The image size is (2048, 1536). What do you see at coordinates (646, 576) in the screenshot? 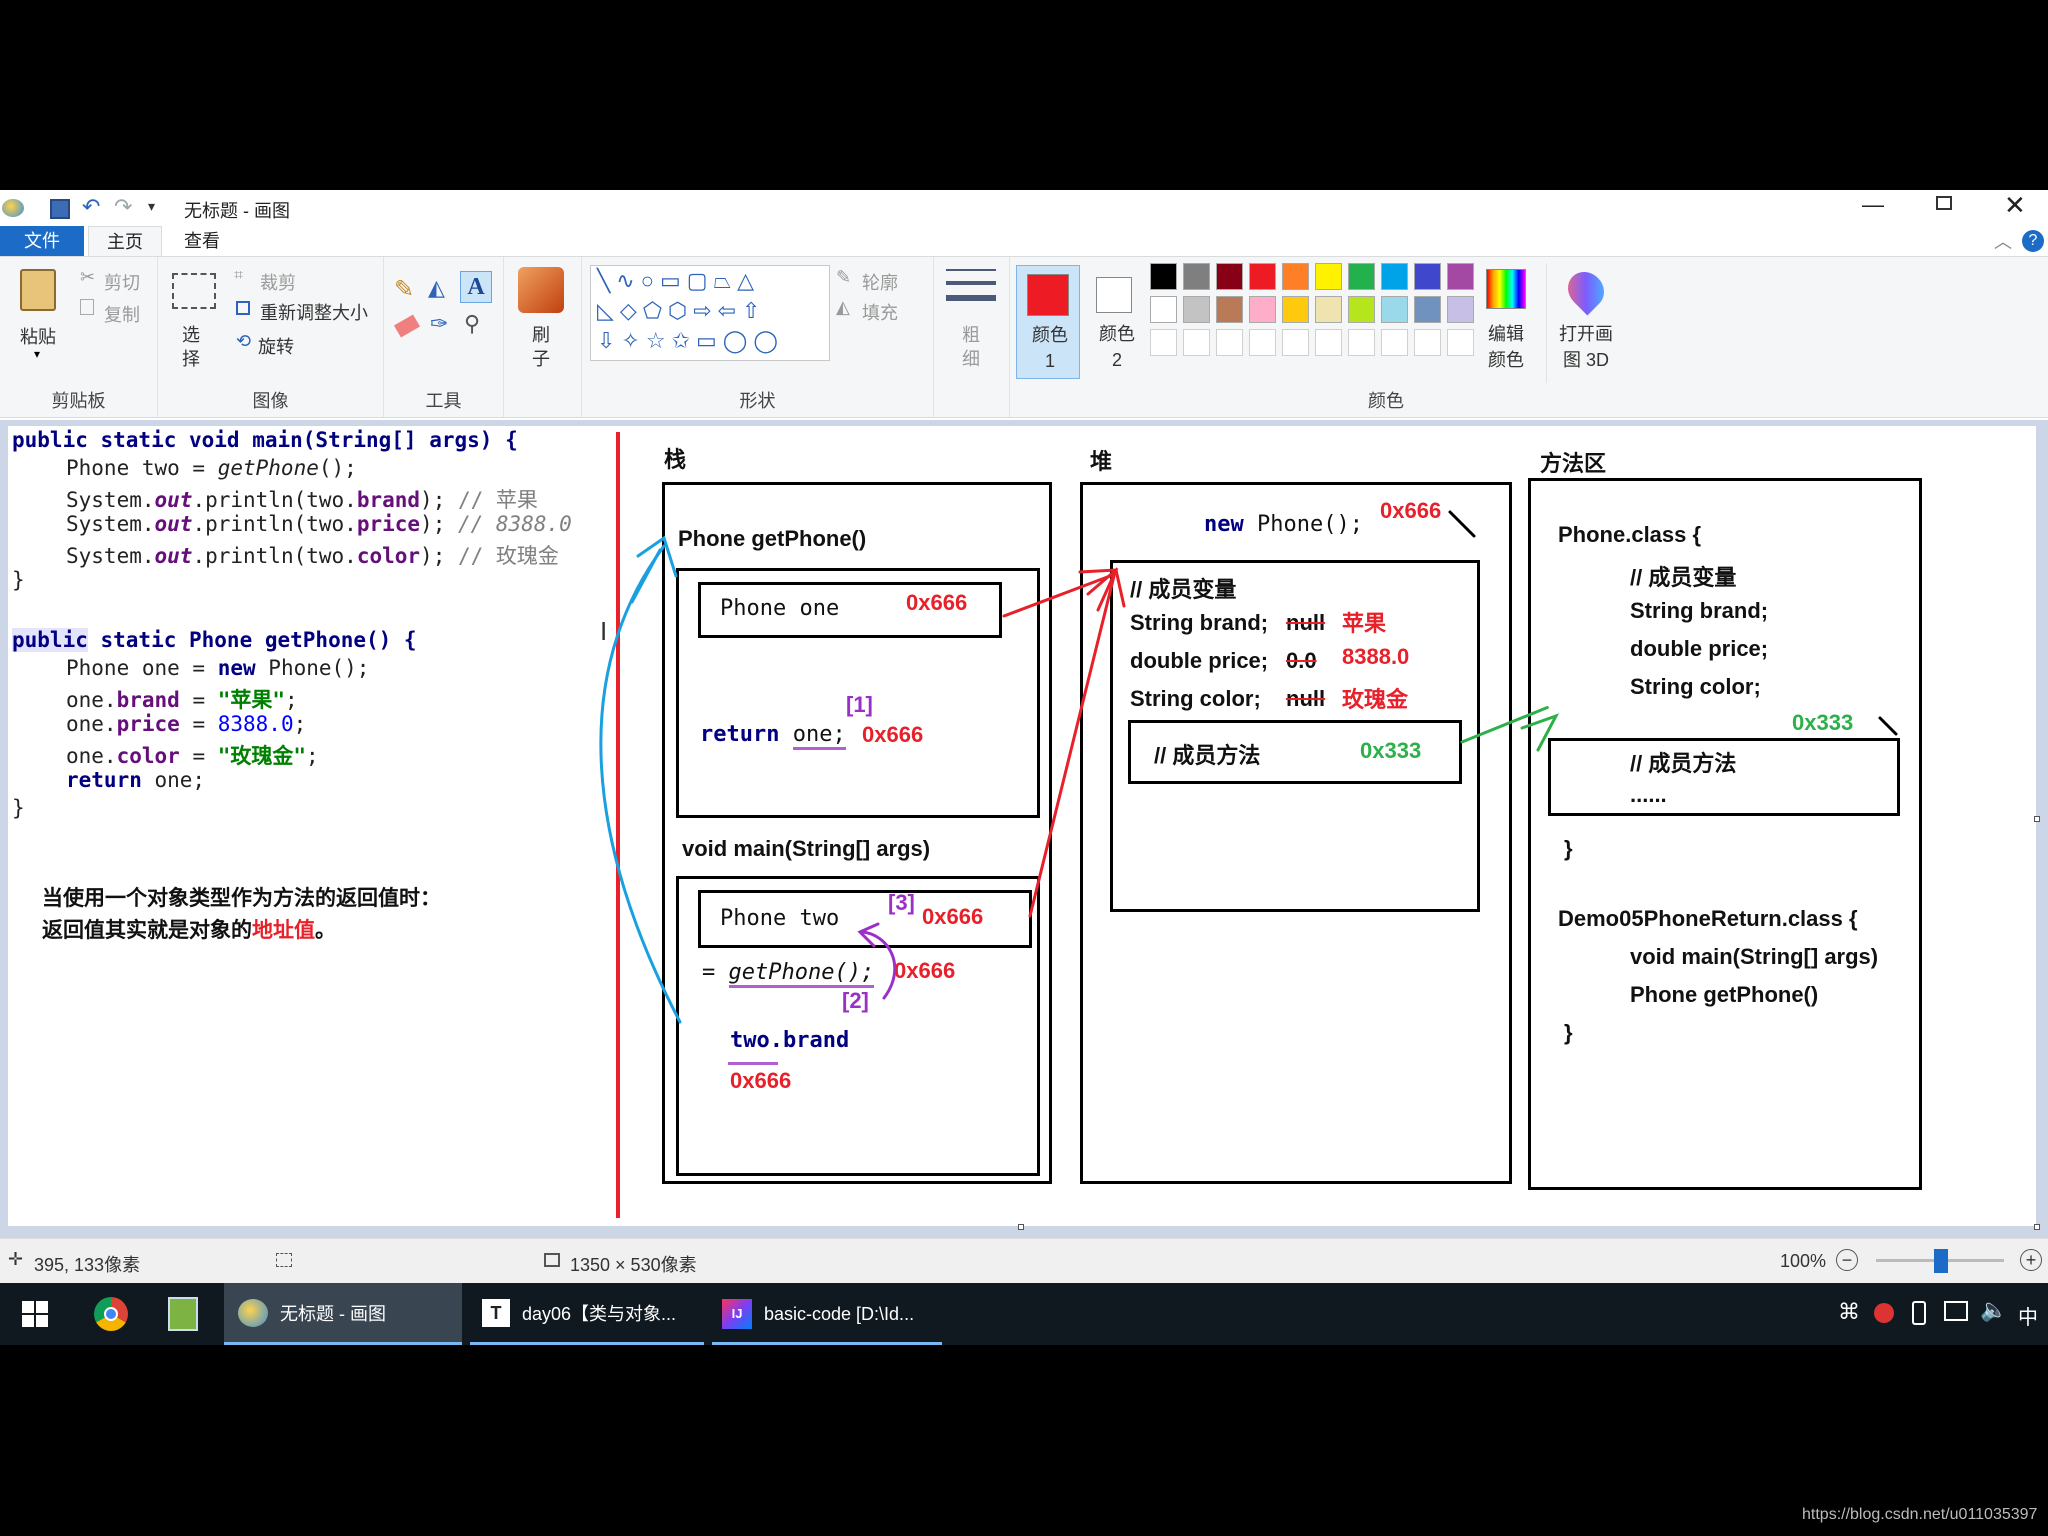
I see `blue-arrow-short` at bounding box center [646, 576].